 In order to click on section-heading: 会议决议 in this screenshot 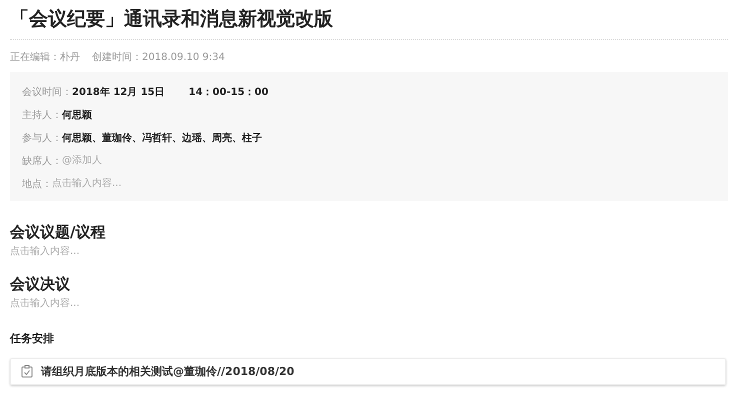, I will do `click(40, 284)`.